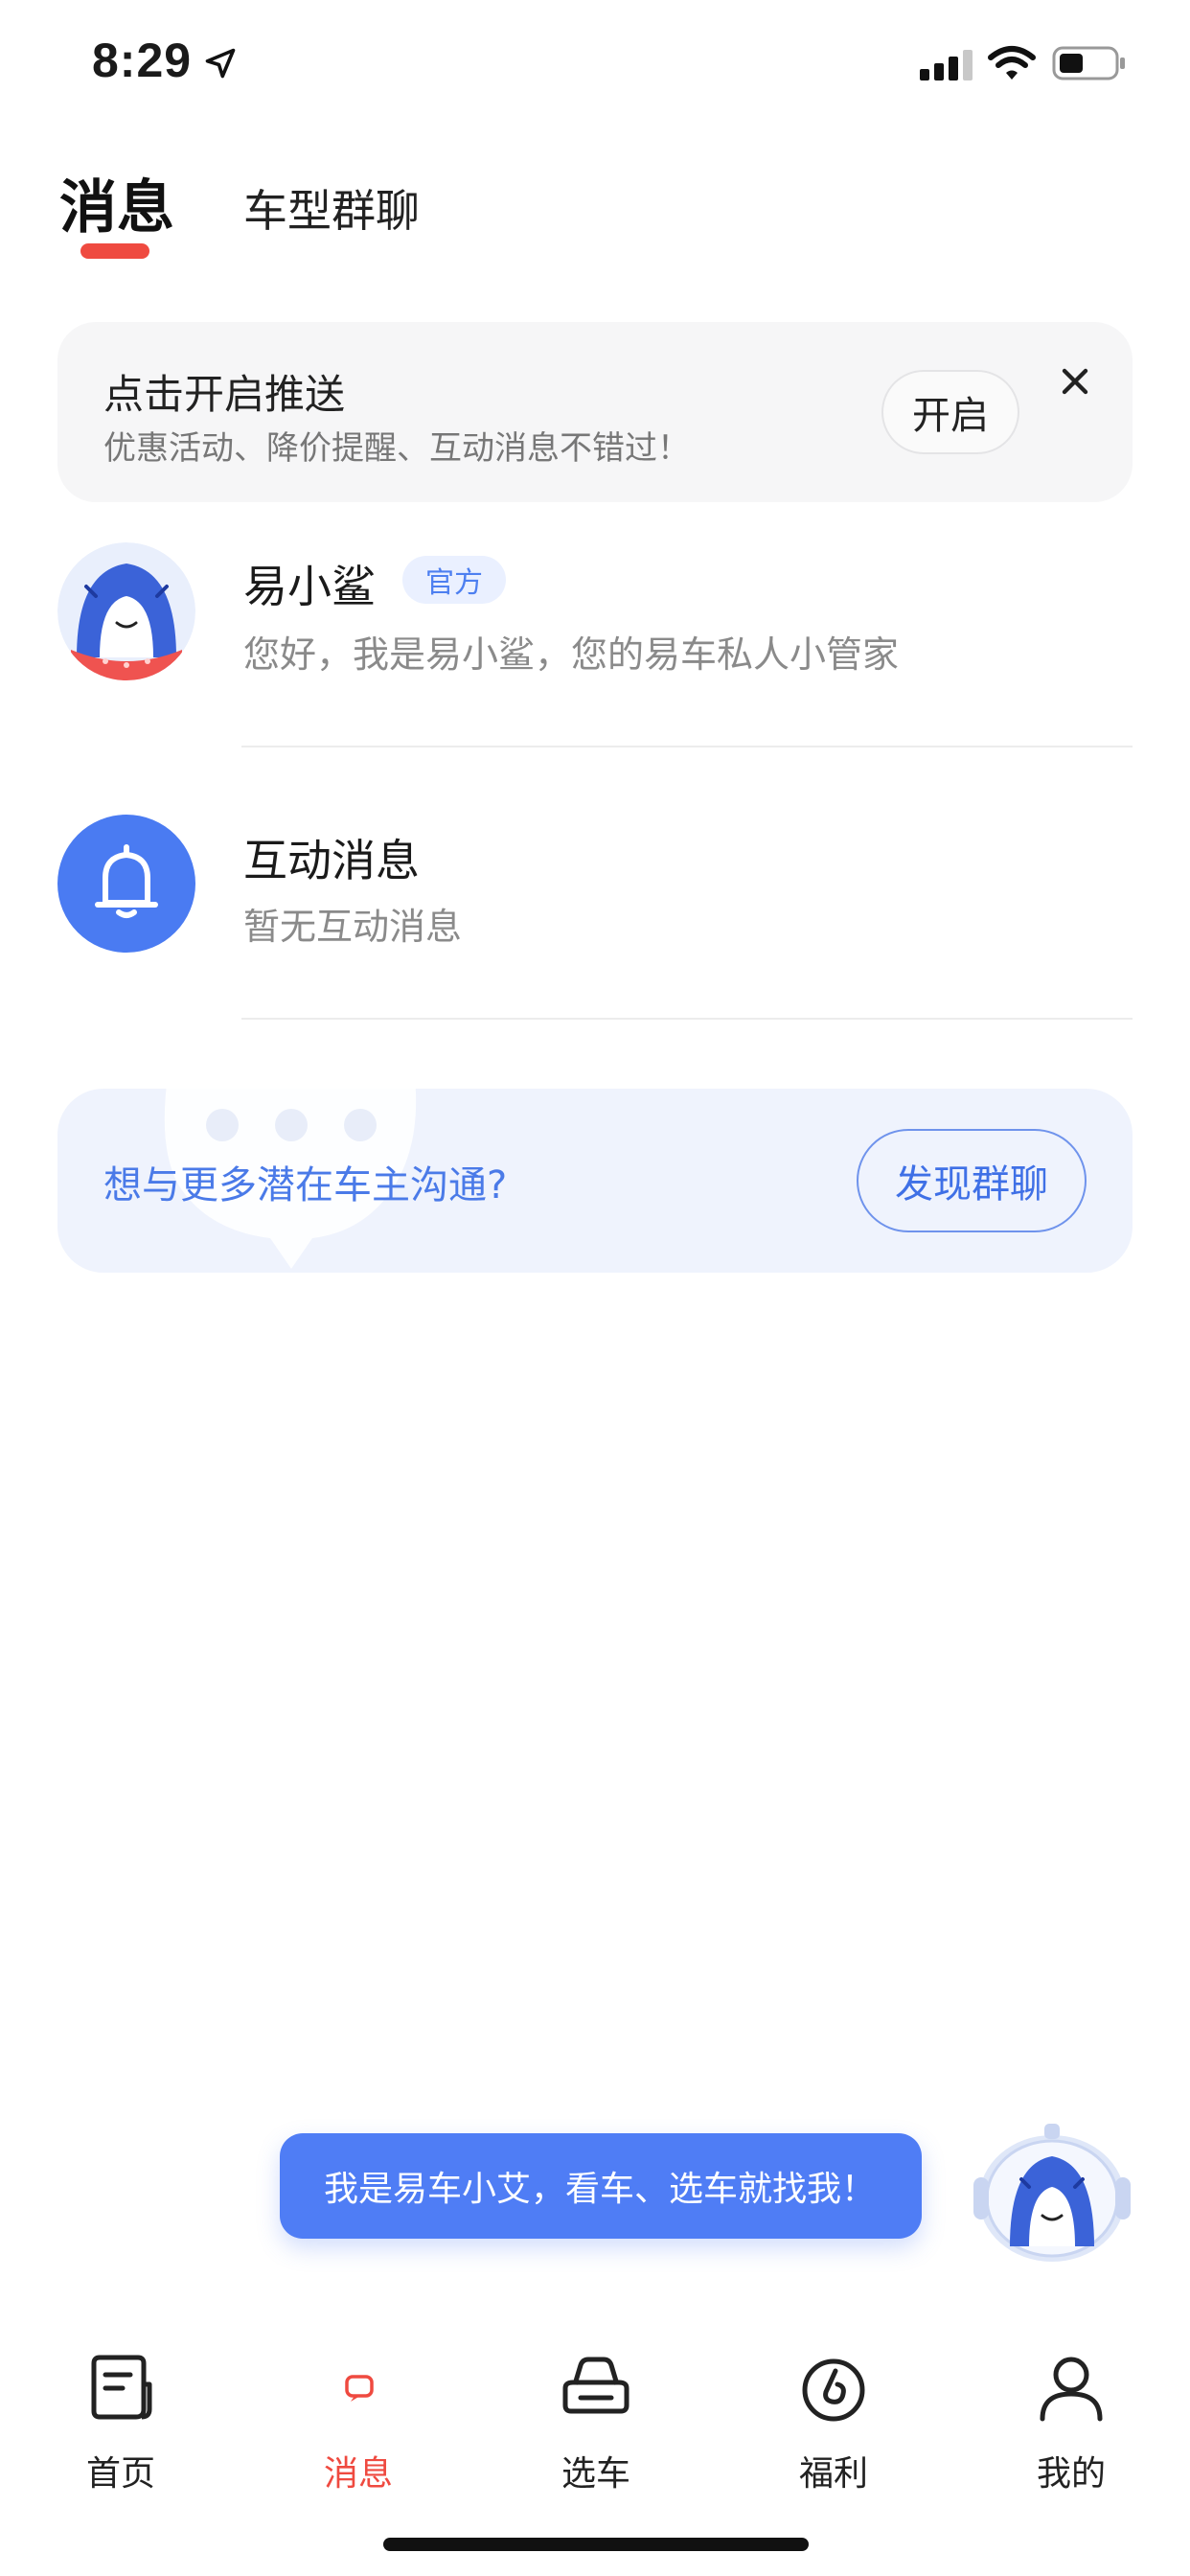 The height and width of the screenshot is (2576, 1190). Describe the element at coordinates (595, 2474) in the screenshot. I see `nav-label: 选车` at that location.